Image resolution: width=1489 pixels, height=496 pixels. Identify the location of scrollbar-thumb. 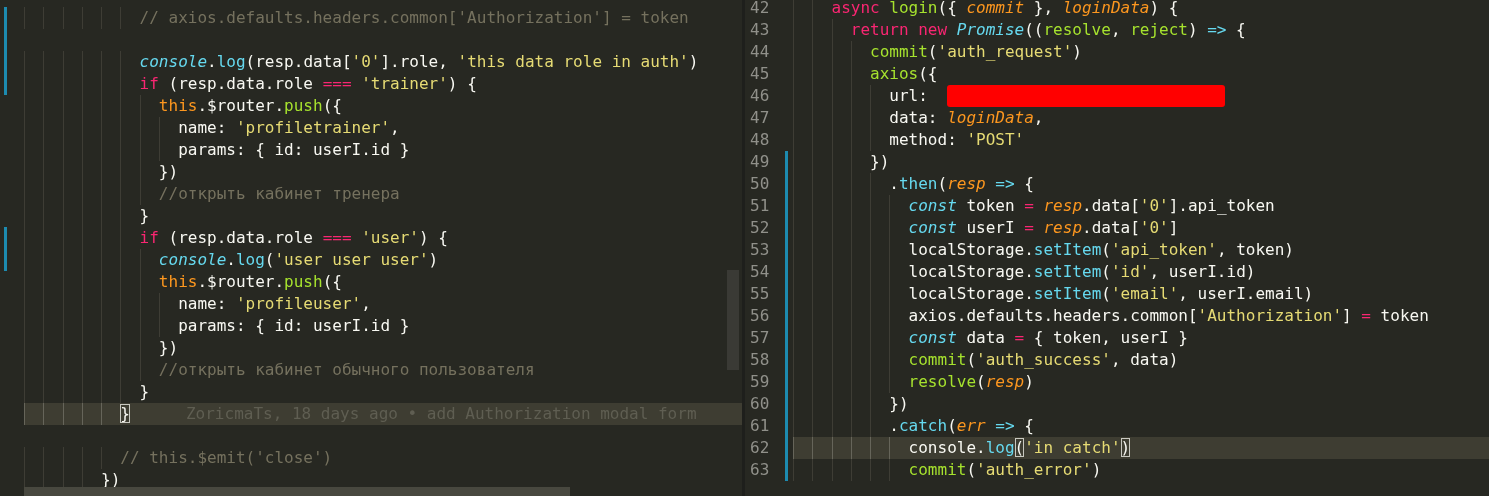
(297, 491).